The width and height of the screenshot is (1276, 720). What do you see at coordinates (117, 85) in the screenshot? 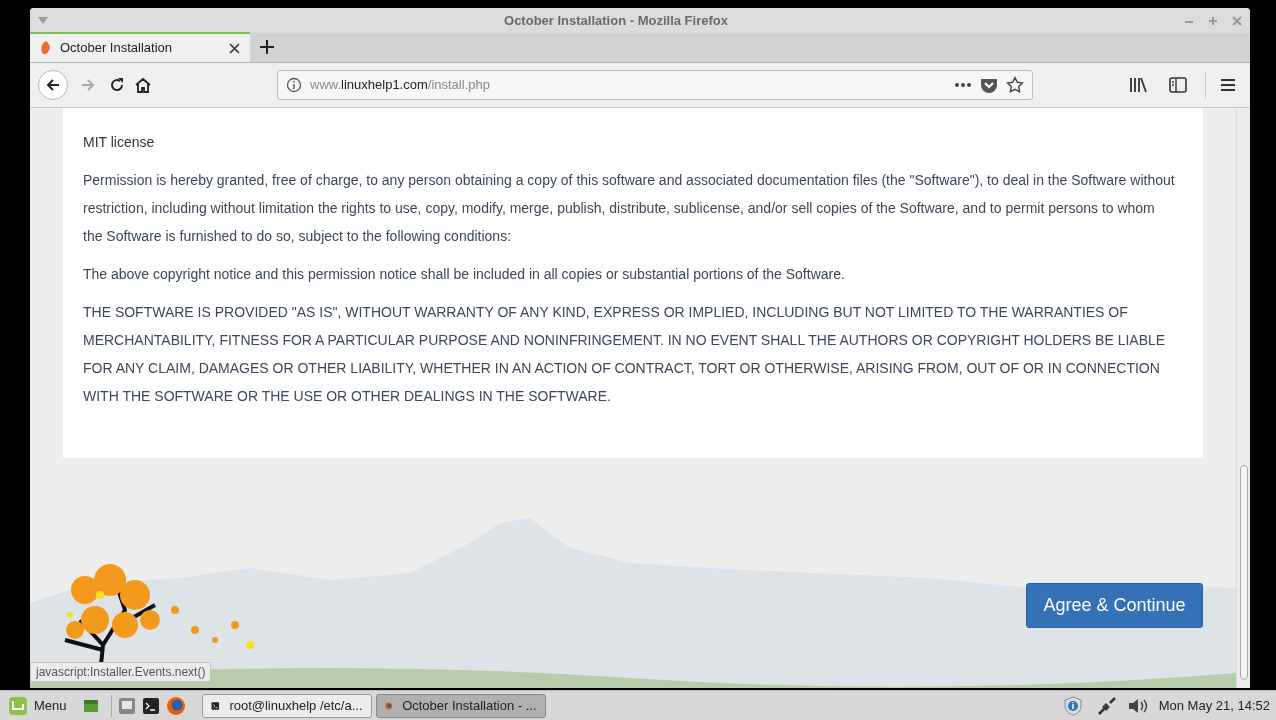
I see `reload-icon` at bounding box center [117, 85].